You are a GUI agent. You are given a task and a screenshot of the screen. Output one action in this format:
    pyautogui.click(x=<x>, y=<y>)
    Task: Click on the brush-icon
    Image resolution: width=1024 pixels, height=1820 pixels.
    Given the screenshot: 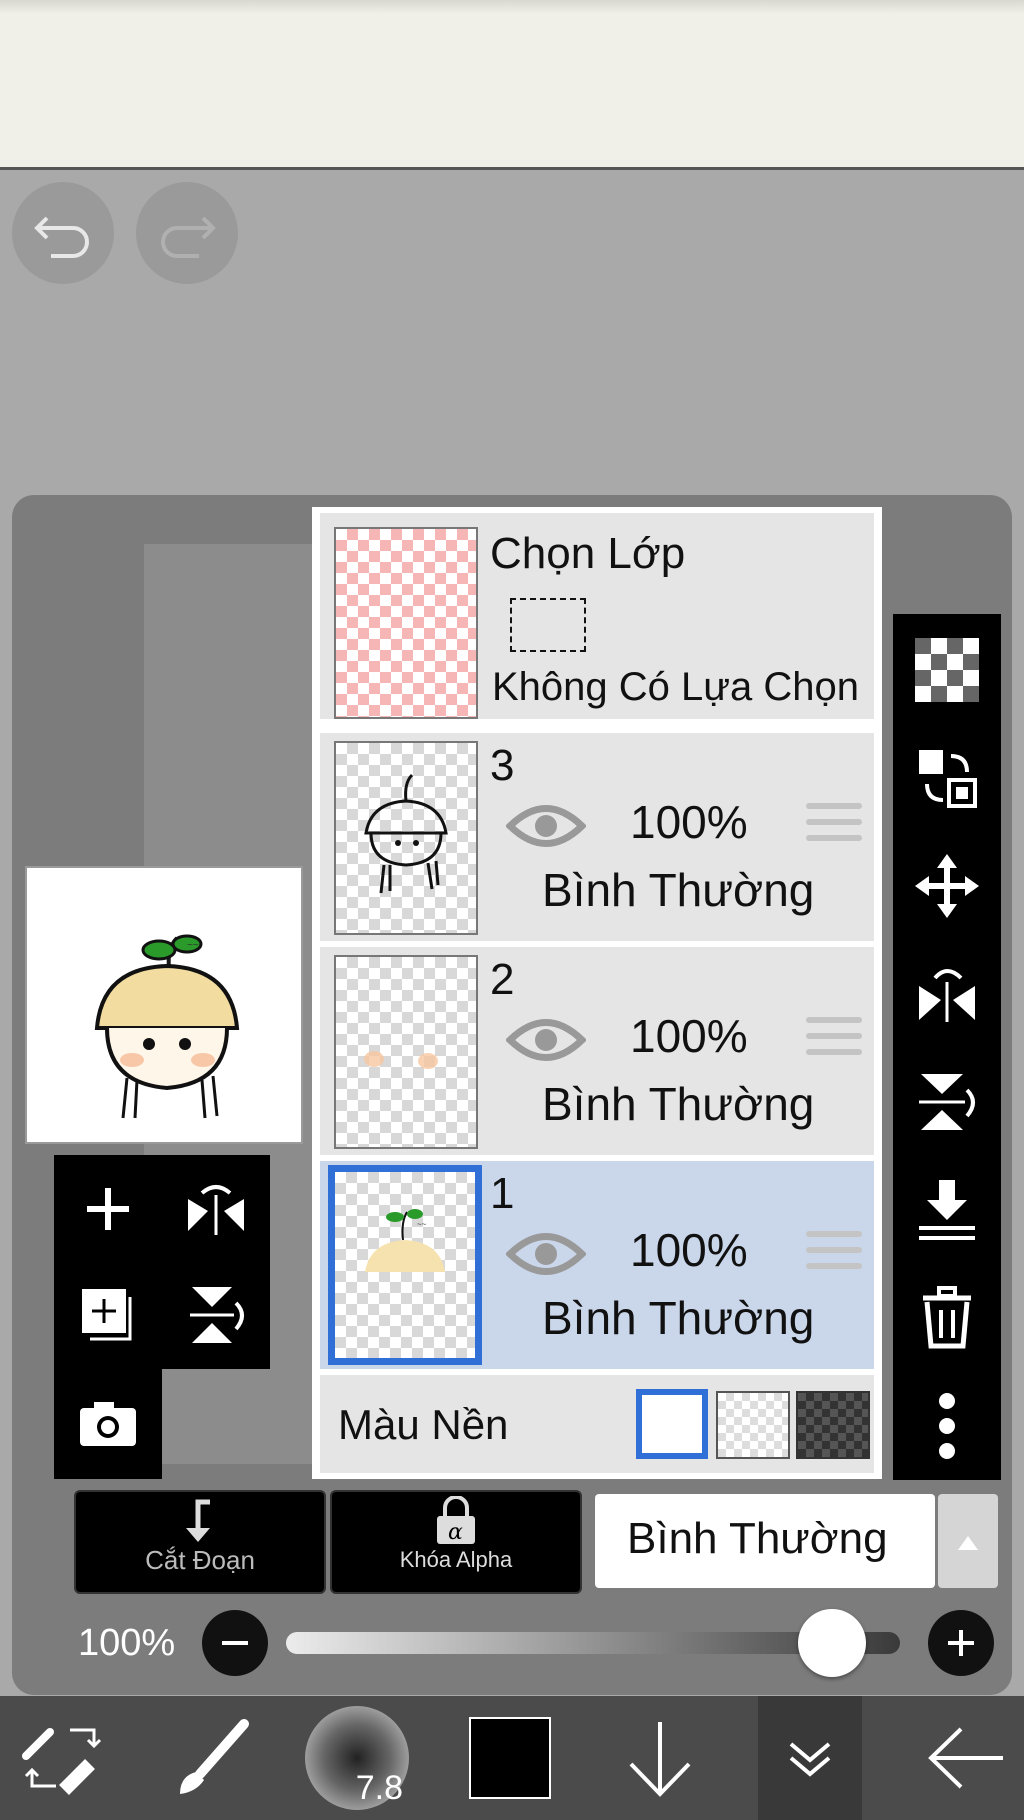 What is the action you would take?
    pyautogui.click(x=214, y=1756)
    